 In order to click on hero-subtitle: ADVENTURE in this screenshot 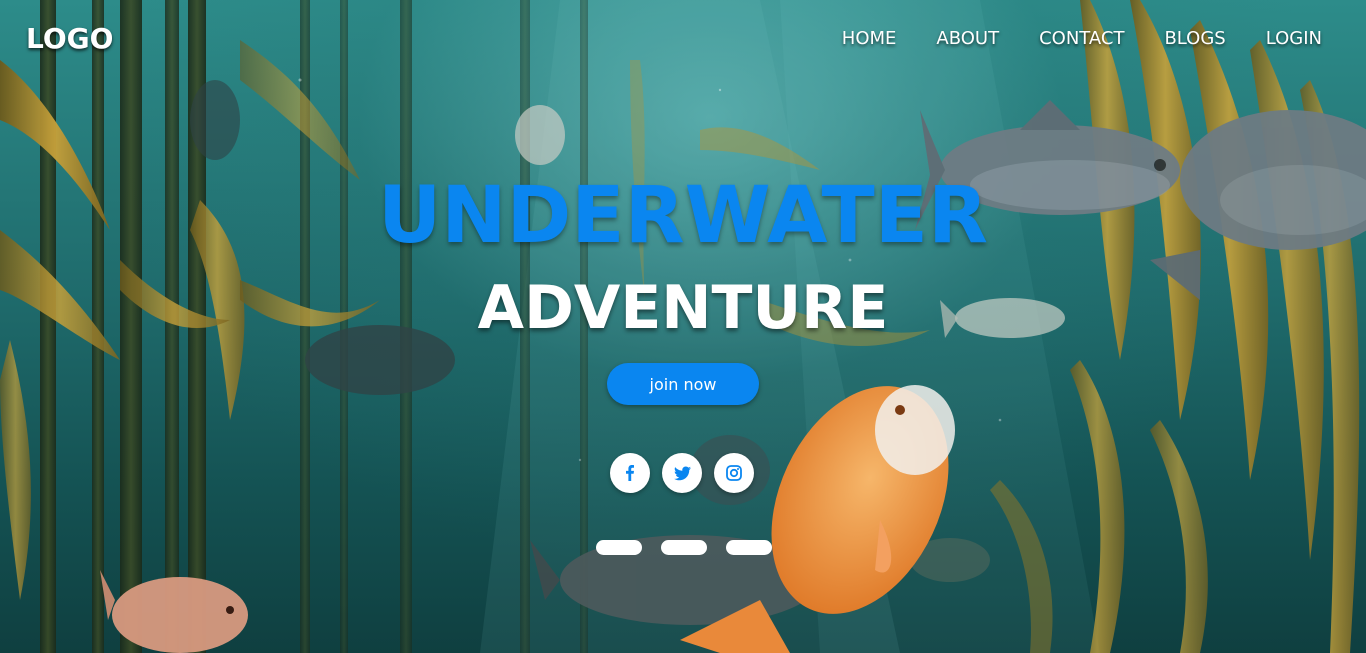, I will do `click(683, 308)`.